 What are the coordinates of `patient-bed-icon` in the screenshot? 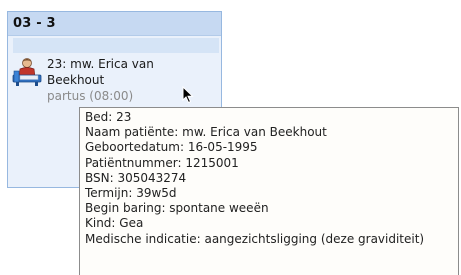 It's located at (27, 77).